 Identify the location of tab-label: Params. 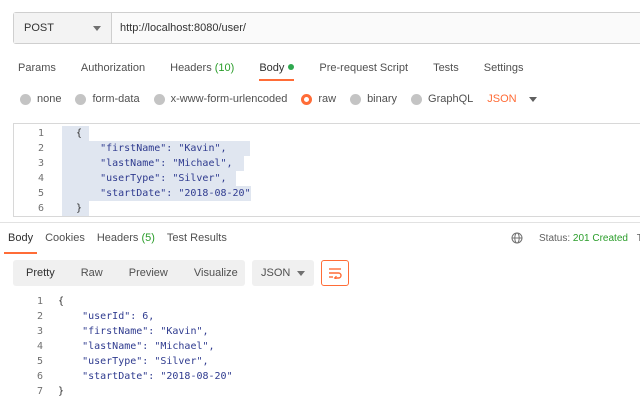
(37, 68).